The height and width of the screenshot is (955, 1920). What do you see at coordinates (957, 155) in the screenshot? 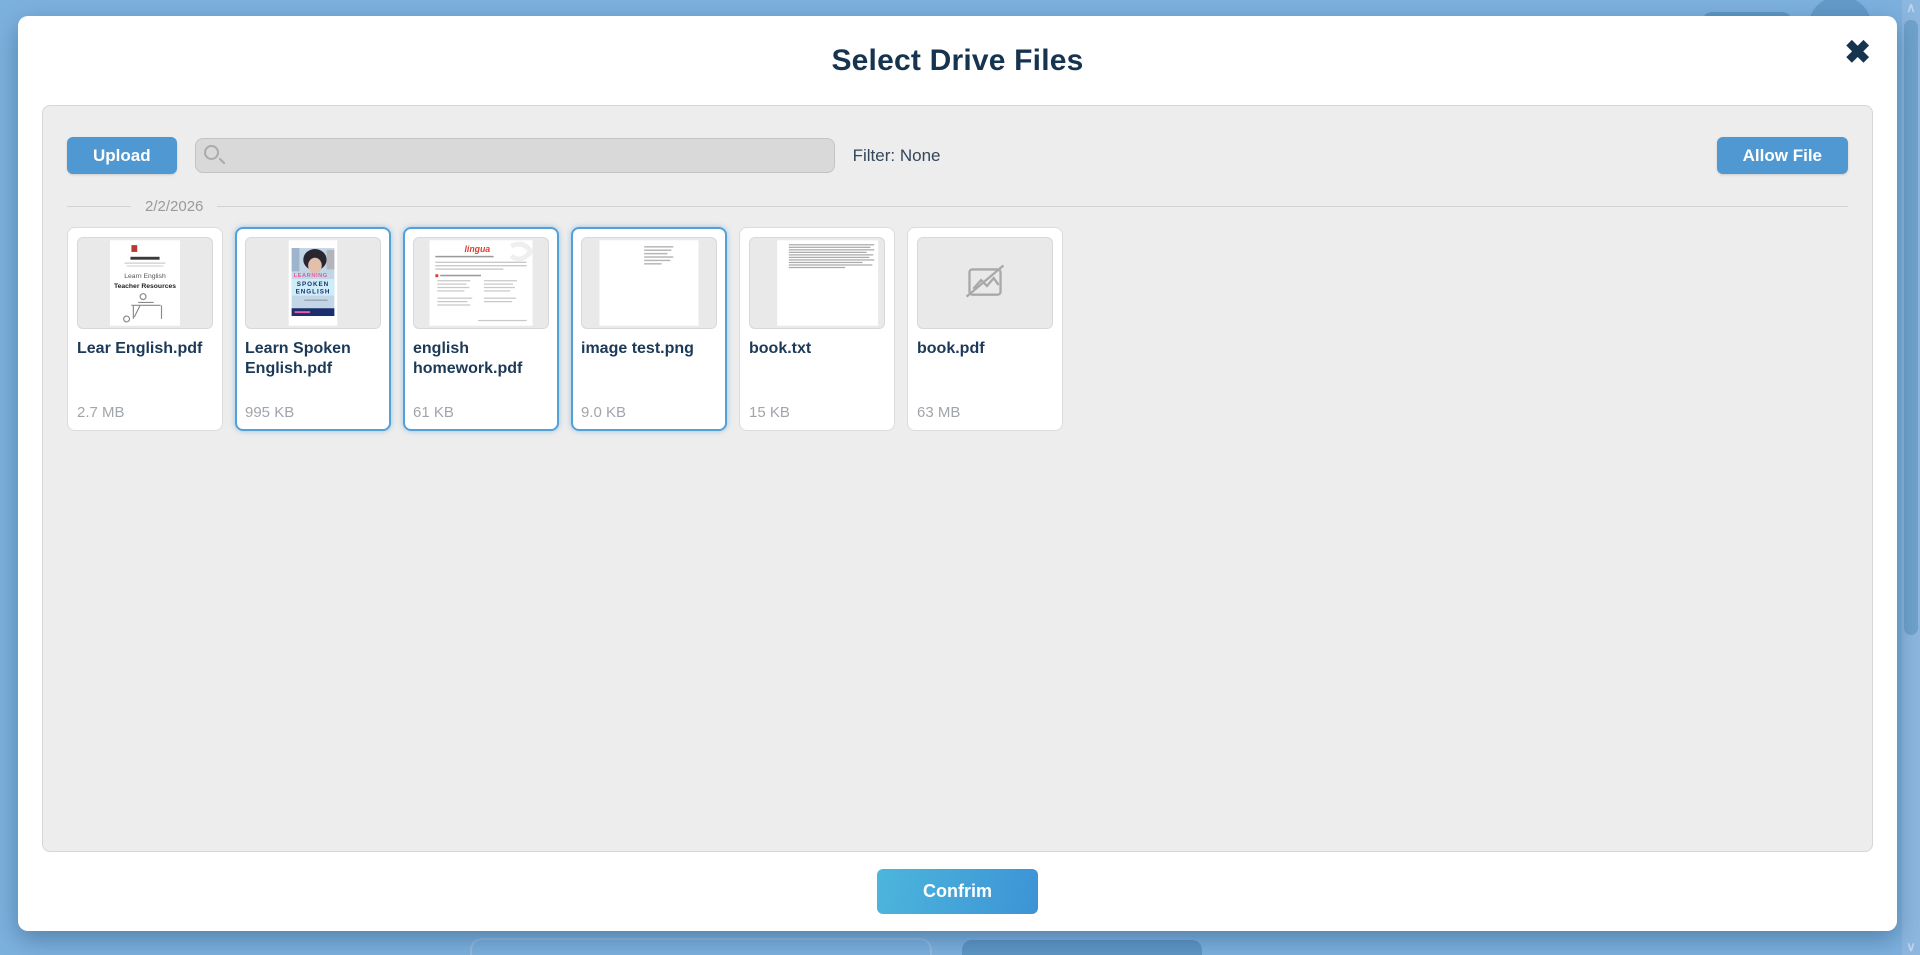
I see `toolbar: Upload Filter: None Allow File` at bounding box center [957, 155].